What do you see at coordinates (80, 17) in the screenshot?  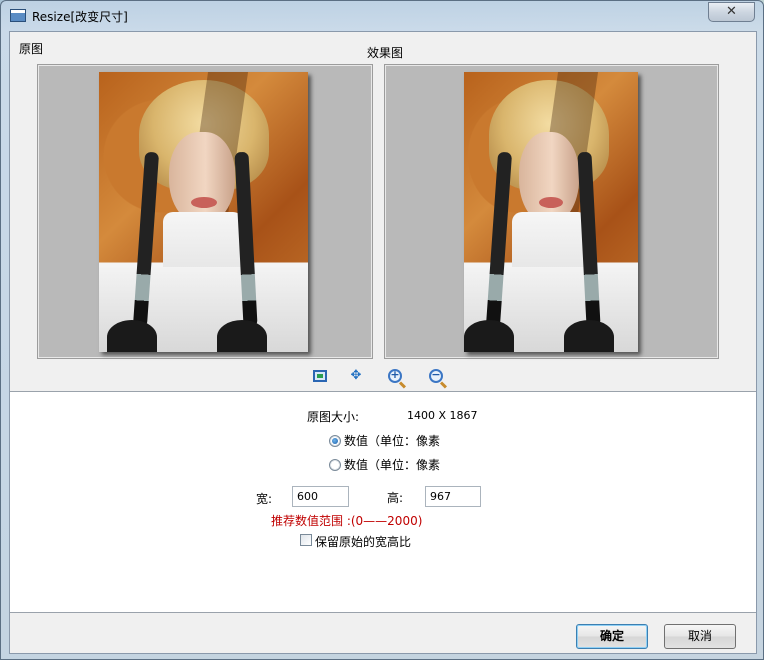 I see `window-title: Resize[改变尺寸]` at bounding box center [80, 17].